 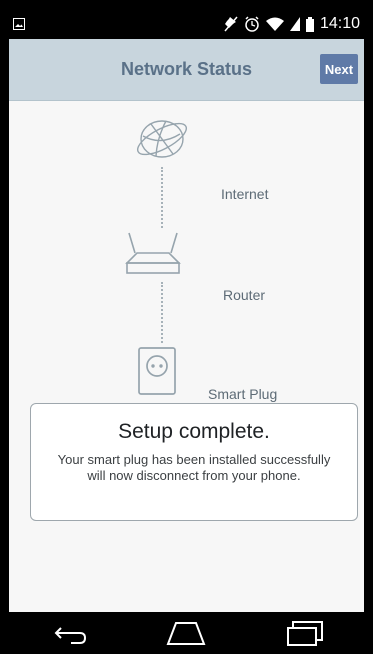 What do you see at coordinates (274, 24) in the screenshot?
I see `wifi-icon` at bounding box center [274, 24].